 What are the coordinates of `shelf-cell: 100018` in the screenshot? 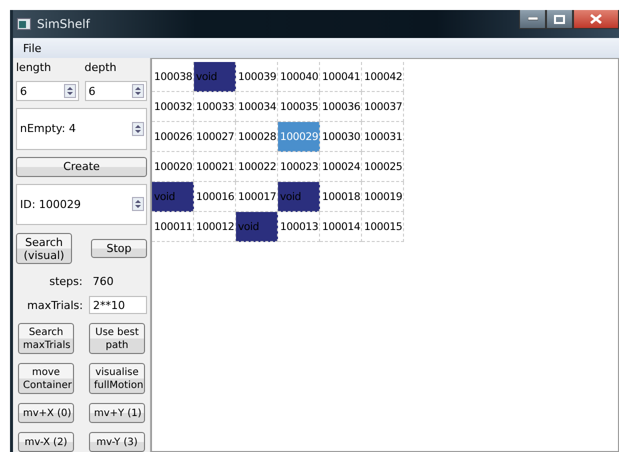 It's located at (341, 197).